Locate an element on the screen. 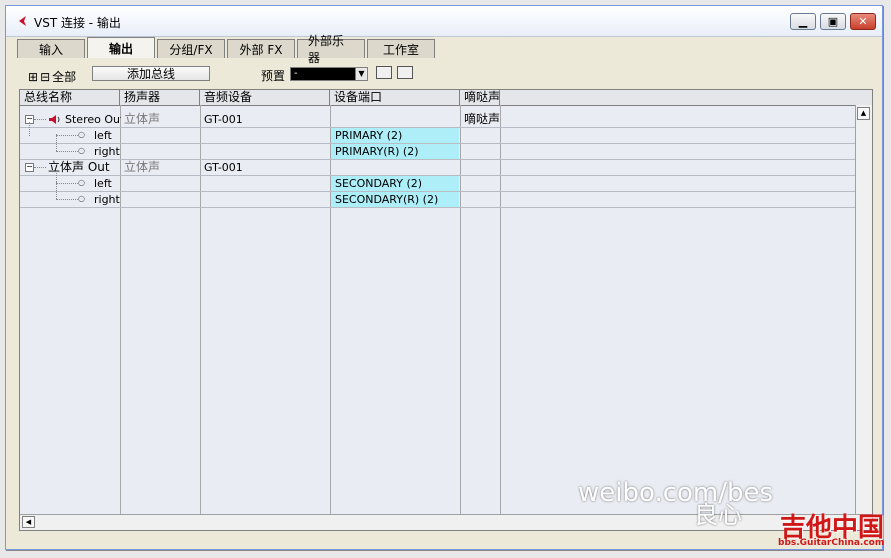 The image size is (891, 558). expand-all-label: 全部 is located at coordinates (64, 77).